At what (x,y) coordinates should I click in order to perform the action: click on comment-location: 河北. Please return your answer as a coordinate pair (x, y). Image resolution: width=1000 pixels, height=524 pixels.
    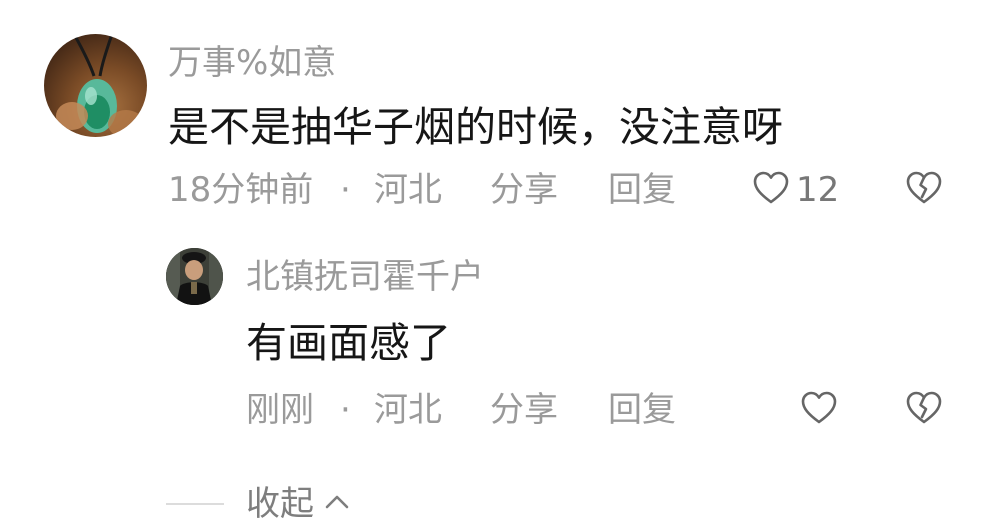
    Looking at the image, I should click on (408, 190).